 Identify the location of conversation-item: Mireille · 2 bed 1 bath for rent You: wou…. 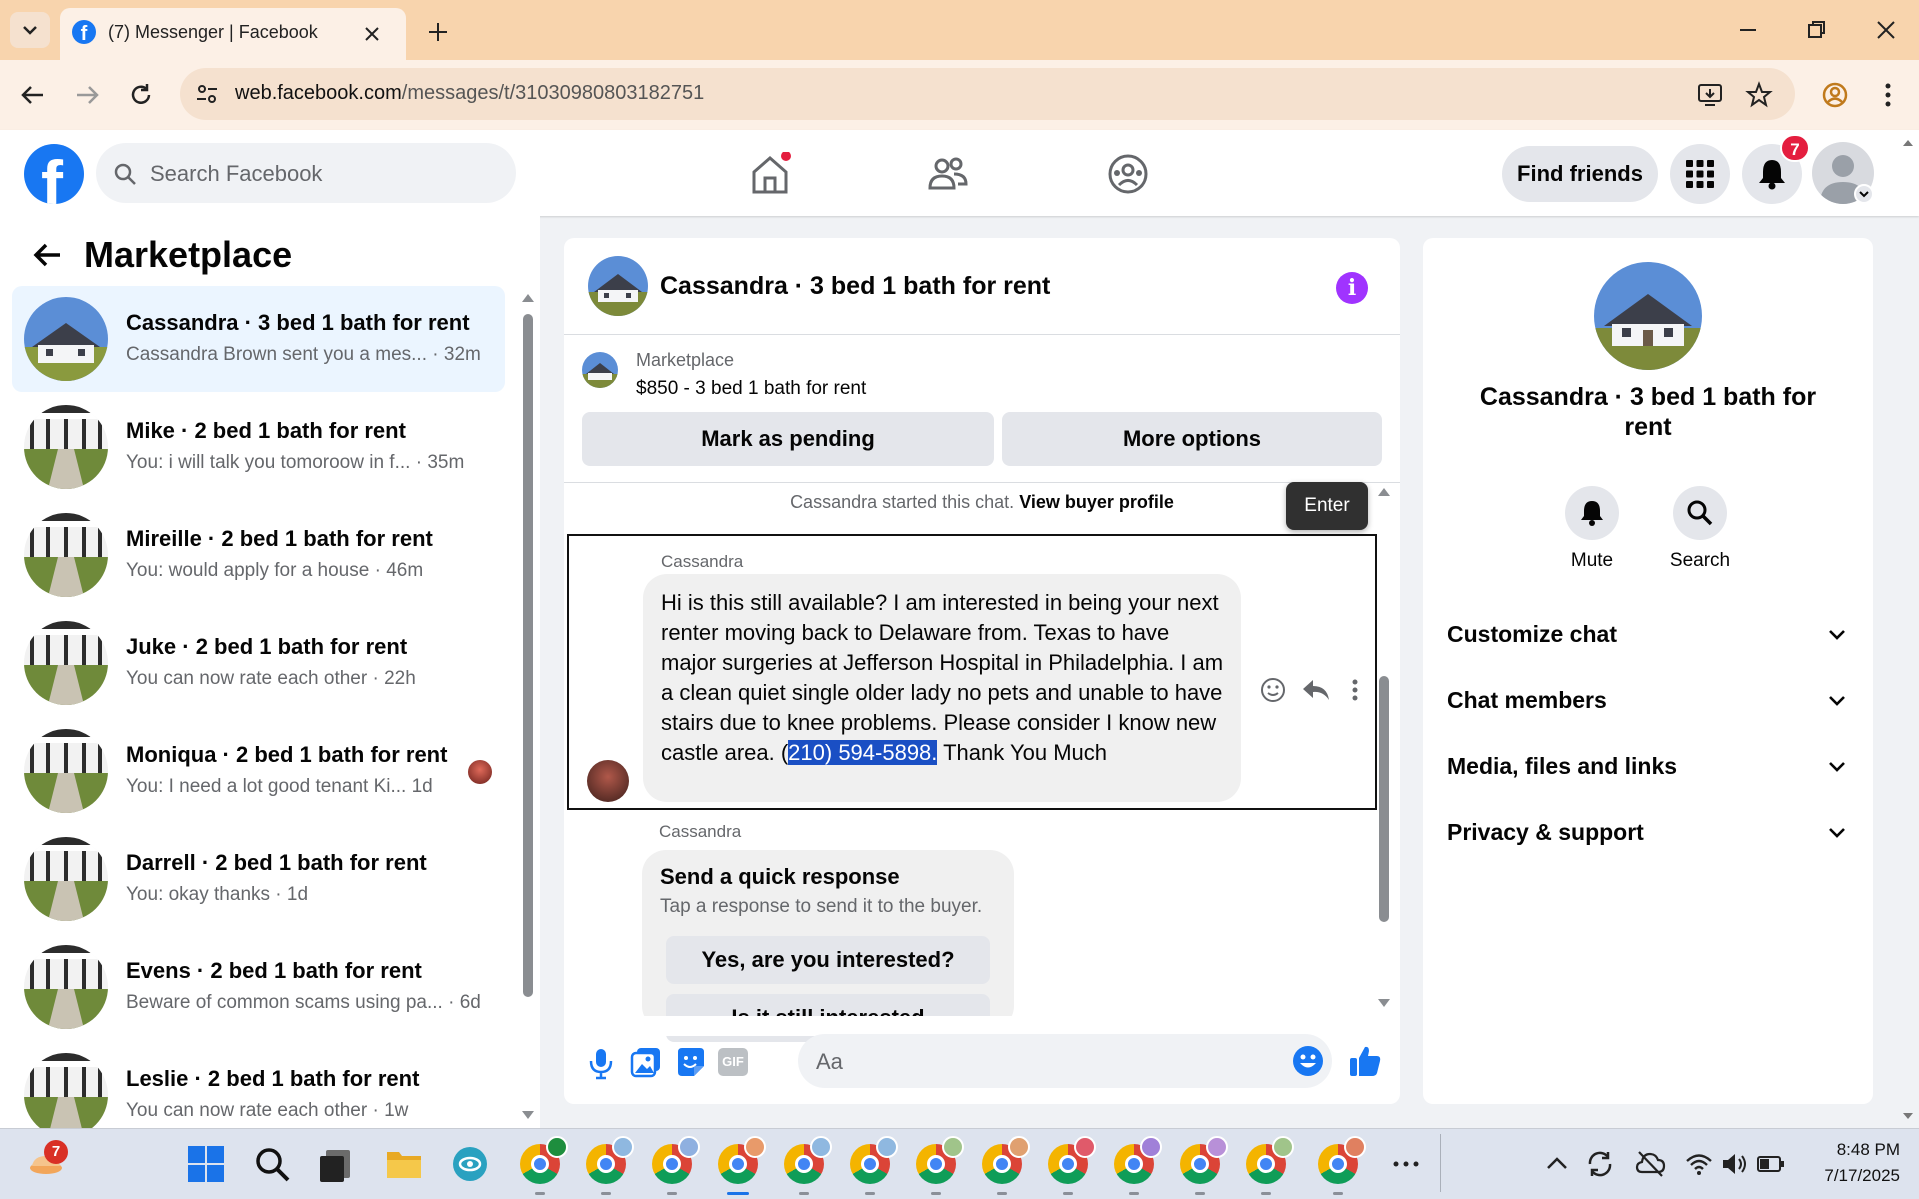
(258, 555).